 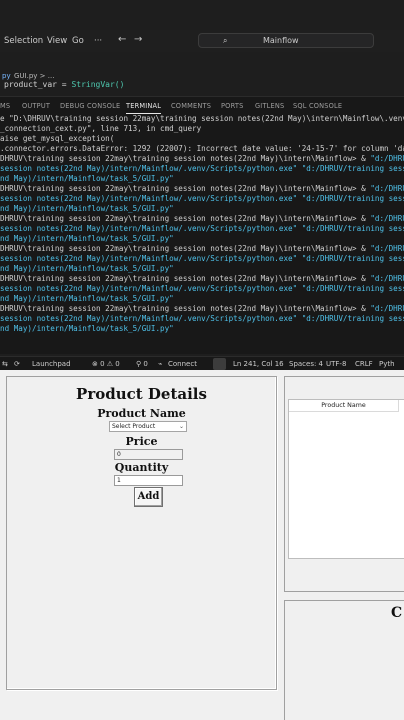 What do you see at coordinates (98, 84) in the screenshot?
I see `code-function: StringVar()` at bounding box center [98, 84].